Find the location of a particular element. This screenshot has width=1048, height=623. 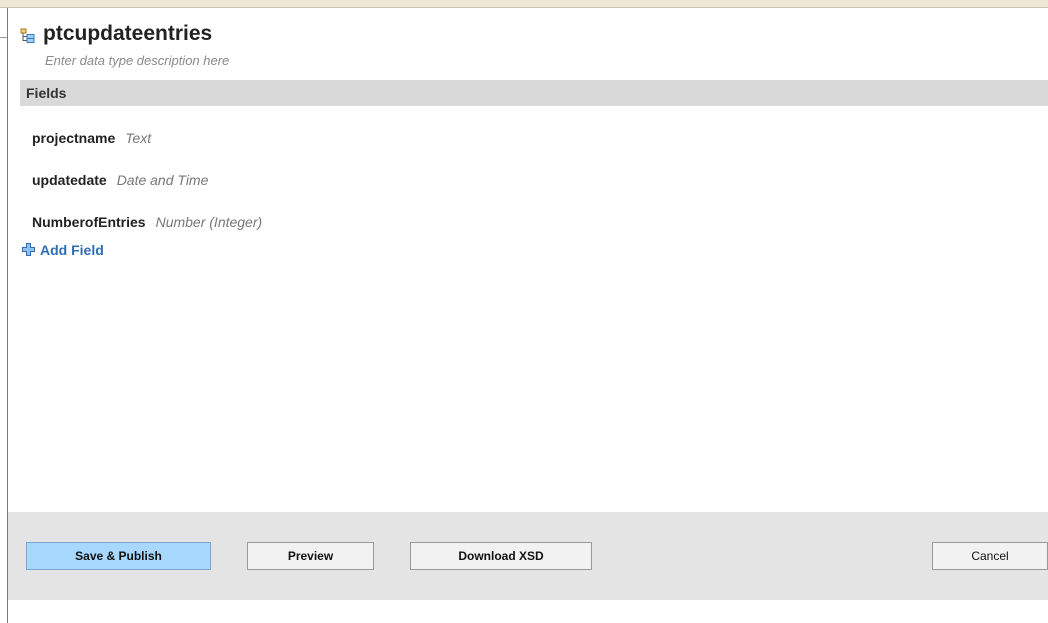

datatype-icon is located at coordinates (28, 36).